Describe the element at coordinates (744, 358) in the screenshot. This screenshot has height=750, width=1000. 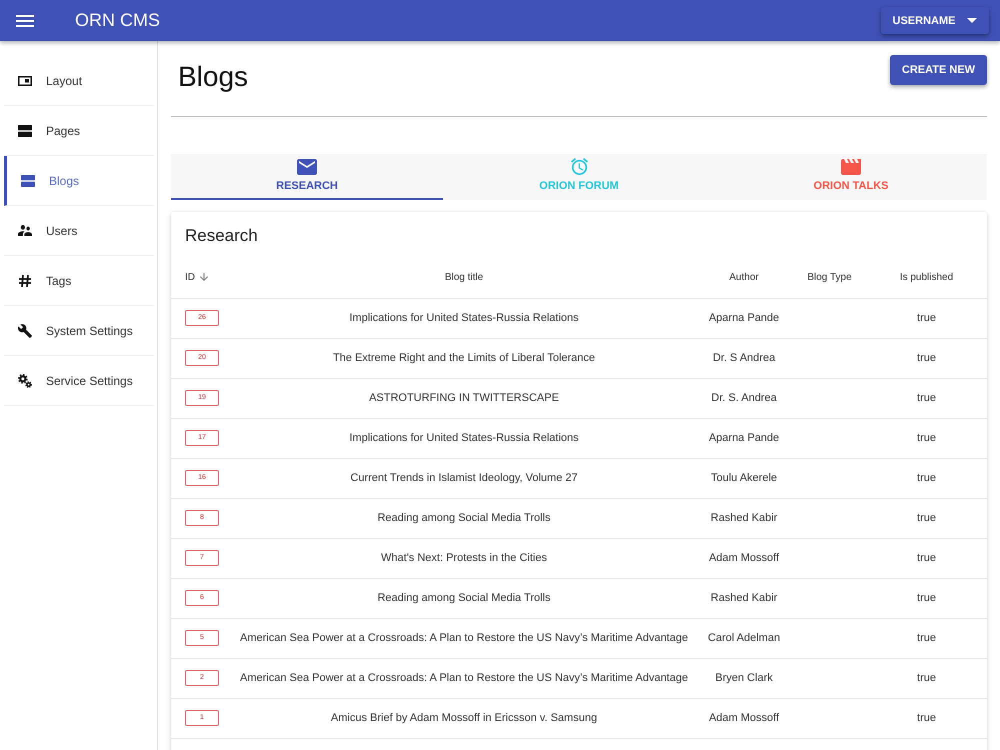
I see `author-cell: Dr. S Andrea` at that location.